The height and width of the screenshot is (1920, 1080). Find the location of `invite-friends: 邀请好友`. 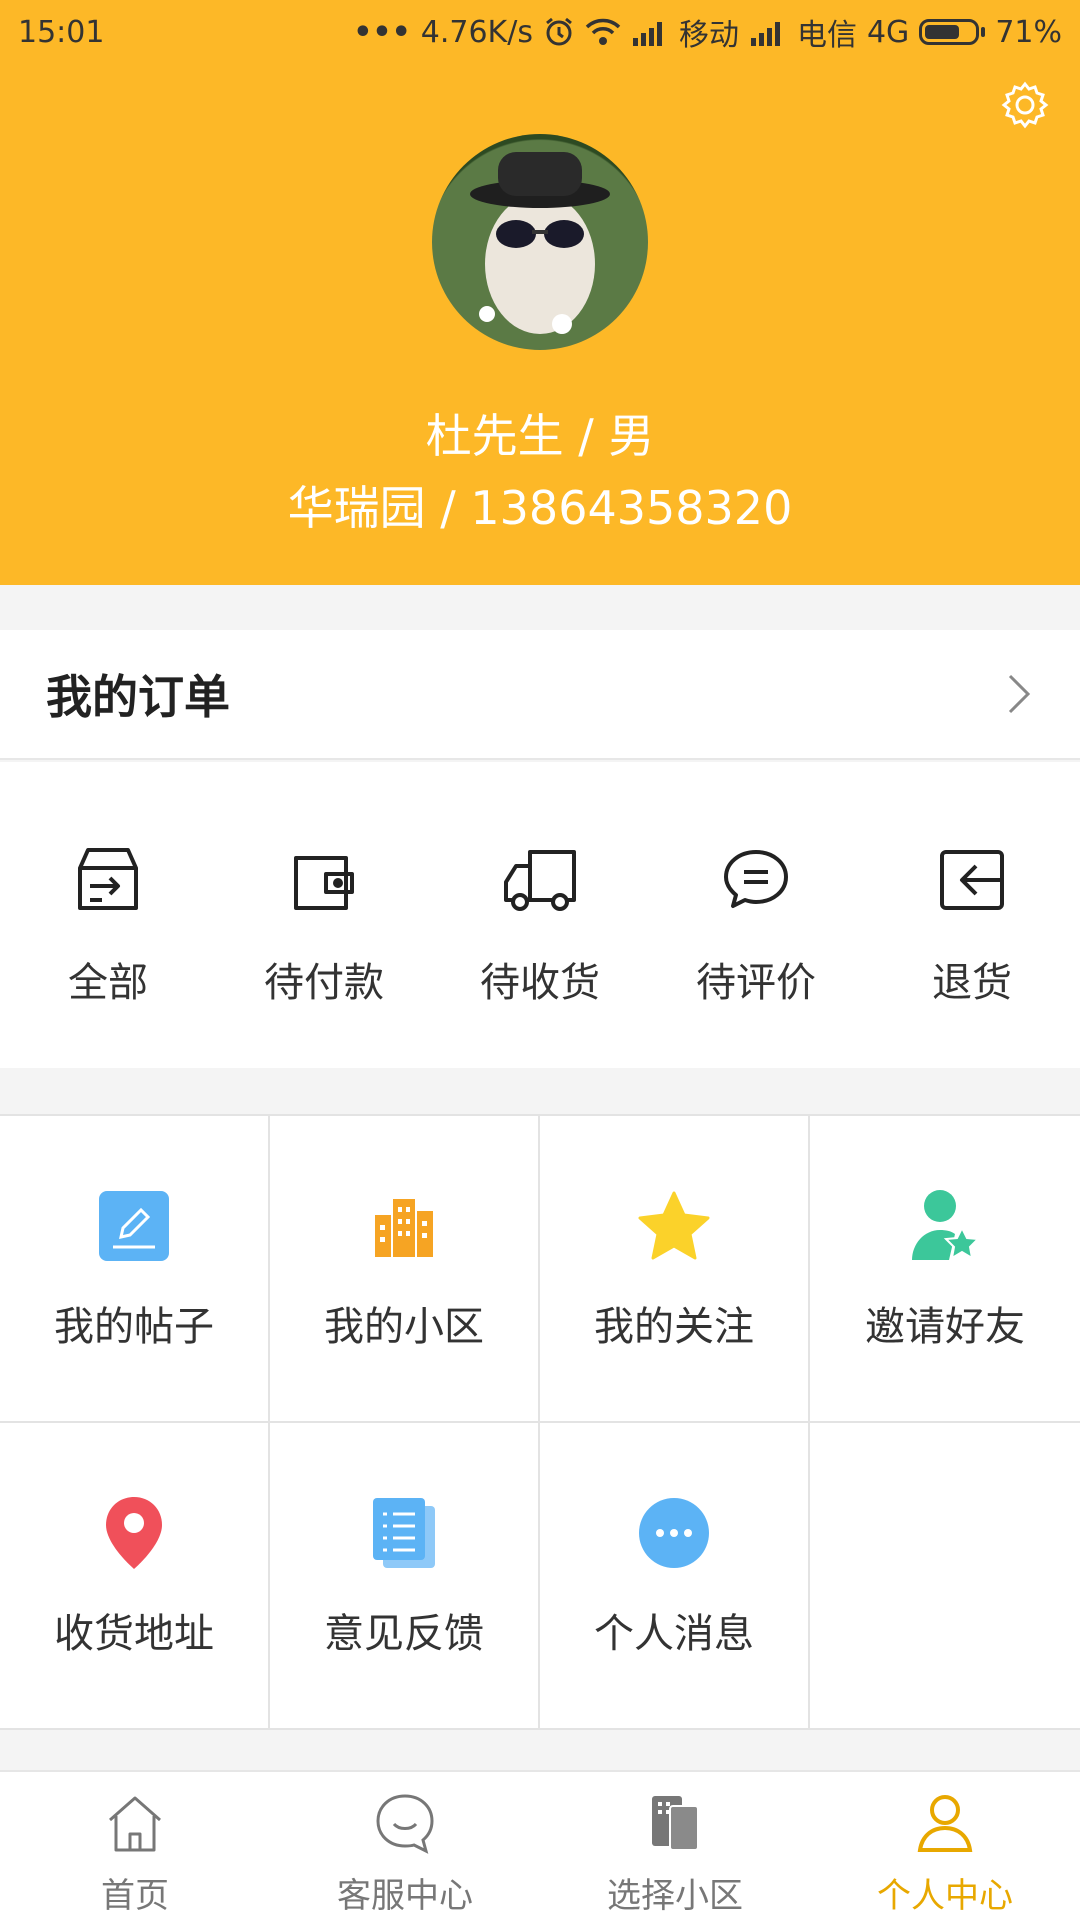

invite-friends: 邀请好友 is located at coordinates (945, 1269).